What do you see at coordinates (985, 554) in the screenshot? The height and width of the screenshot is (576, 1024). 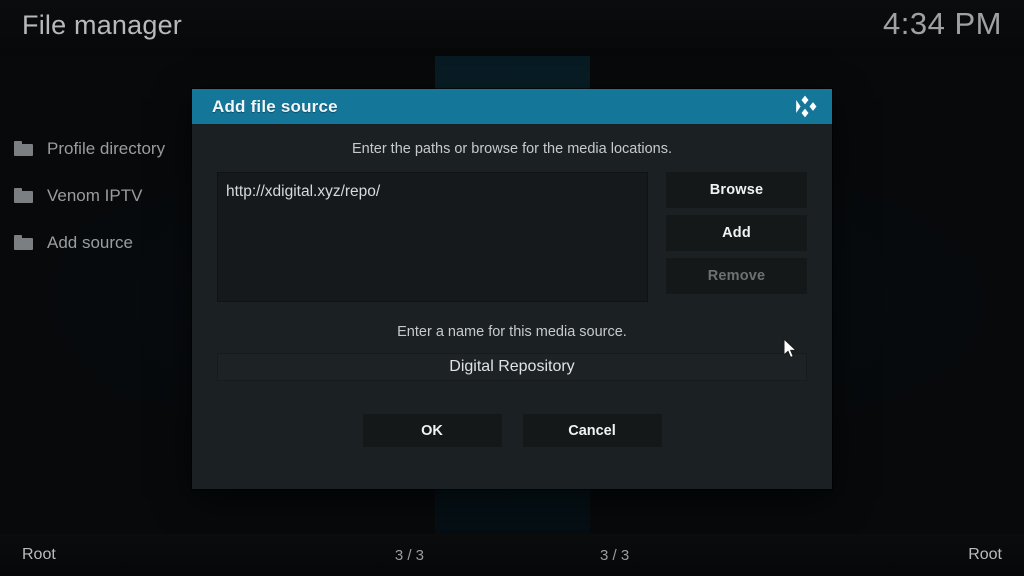 I see `status-right-path: Root` at bounding box center [985, 554].